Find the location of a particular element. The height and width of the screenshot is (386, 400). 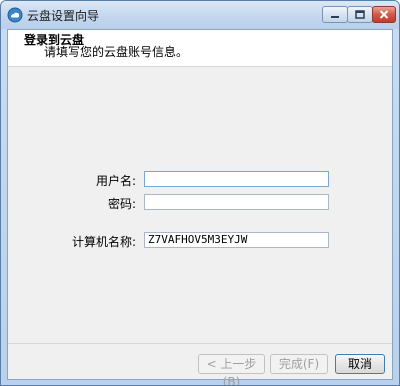

minimize-button is located at coordinates (335, 14).